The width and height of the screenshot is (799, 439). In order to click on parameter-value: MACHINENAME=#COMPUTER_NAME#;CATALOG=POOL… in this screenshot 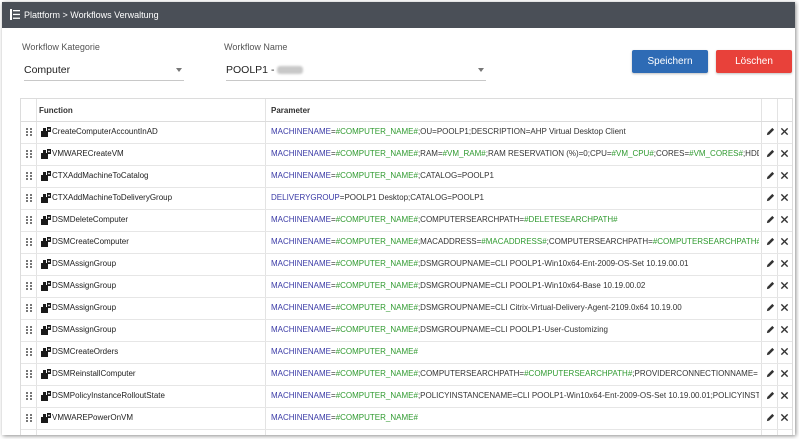, I will do `click(515, 176)`.